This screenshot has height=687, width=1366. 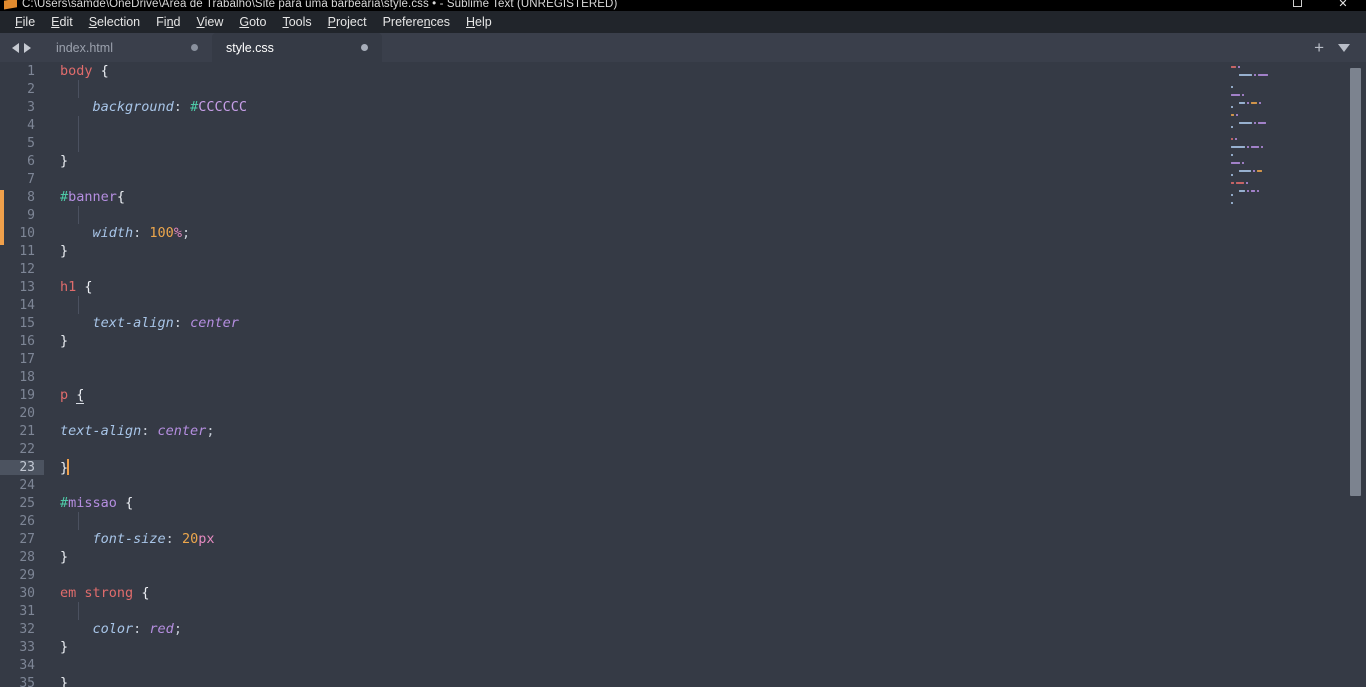 I want to click on code-line: 34, so click(x=600, y=665).